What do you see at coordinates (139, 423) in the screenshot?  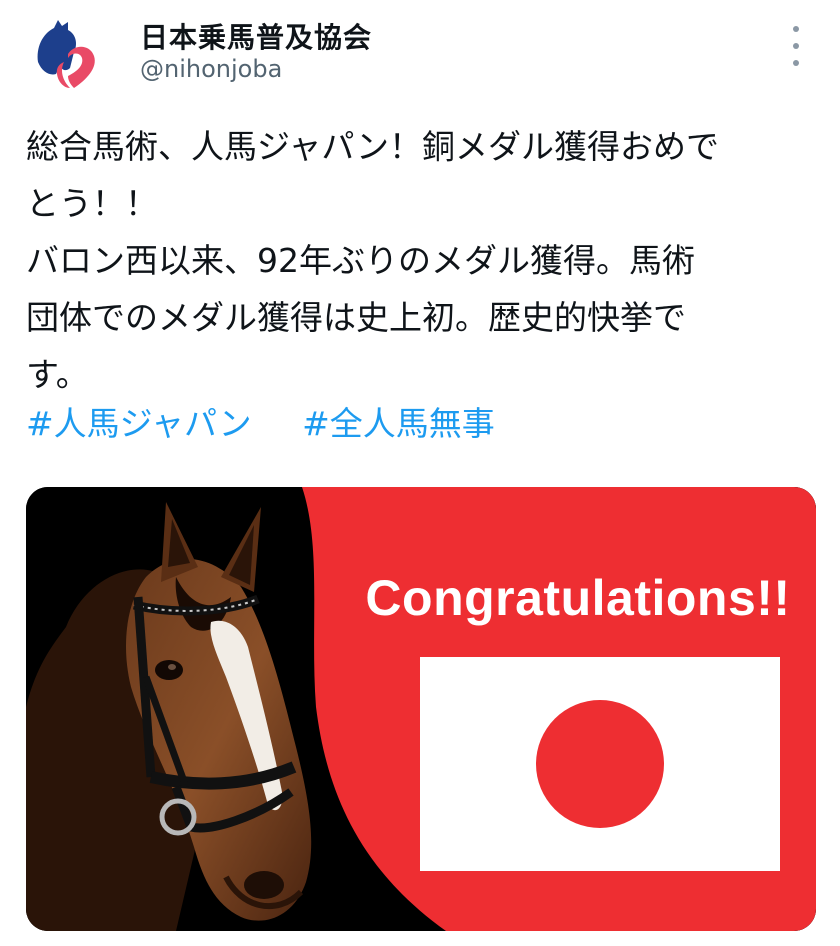 I see `hashtag-link: #人馬ジャパン` at bounding box center [139, 423].